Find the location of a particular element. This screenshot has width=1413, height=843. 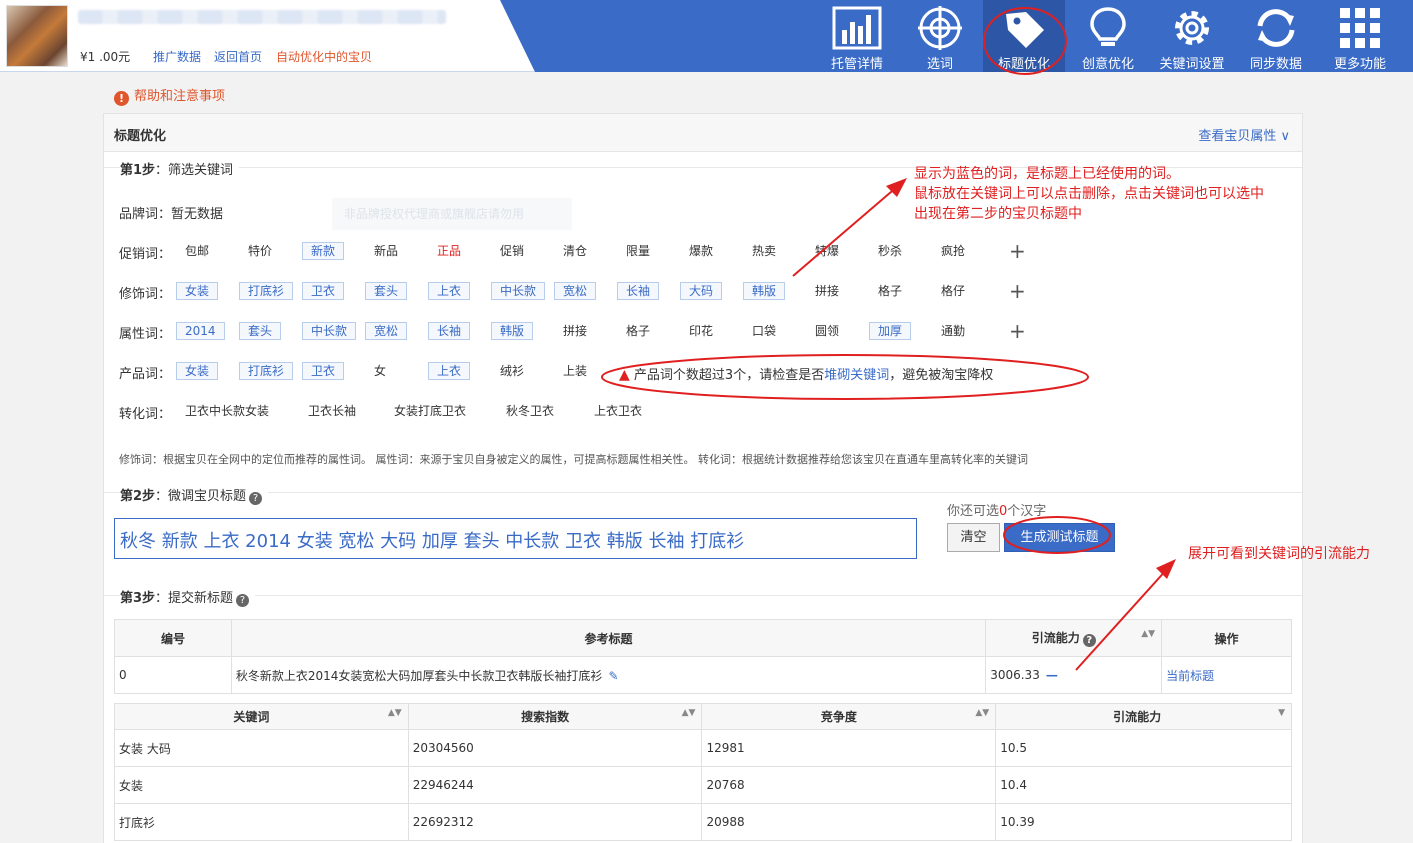

nav-select-words: 选词 is located at coordinates (940, 36).